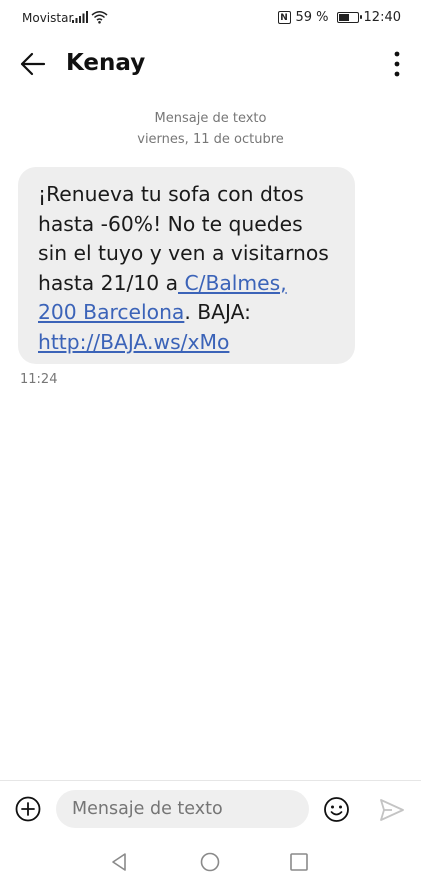 Image resolution: width=421 pixels, height=888 pixels. I want to click on message-type-label: Mensaje de texto, so click(210, 118).